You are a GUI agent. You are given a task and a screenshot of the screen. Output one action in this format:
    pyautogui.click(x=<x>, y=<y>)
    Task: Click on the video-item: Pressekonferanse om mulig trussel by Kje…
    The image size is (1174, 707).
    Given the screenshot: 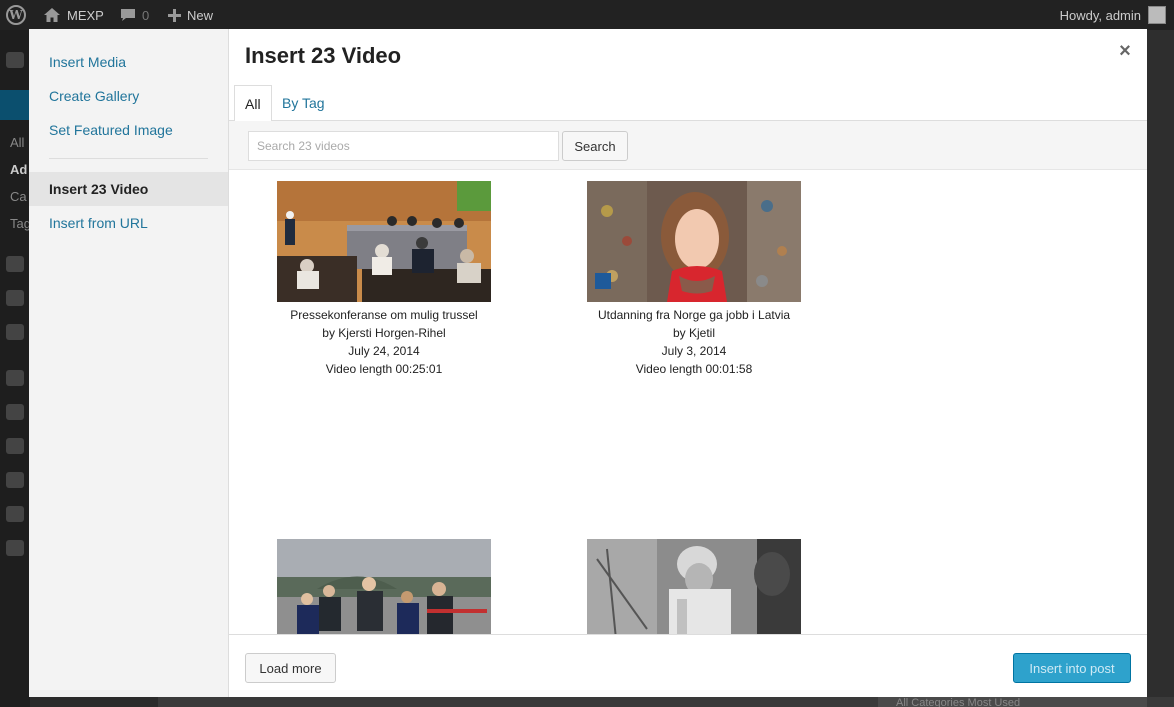 What is the action you would take?
    pyautogui.click(x=384, y=279)
    